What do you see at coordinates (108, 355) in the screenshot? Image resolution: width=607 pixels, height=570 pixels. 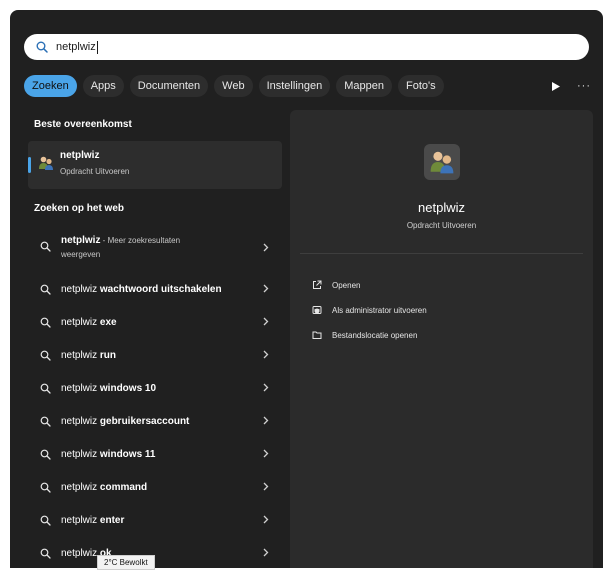 I see `web-result-suggestion: run` at bounding box center [108, 355].